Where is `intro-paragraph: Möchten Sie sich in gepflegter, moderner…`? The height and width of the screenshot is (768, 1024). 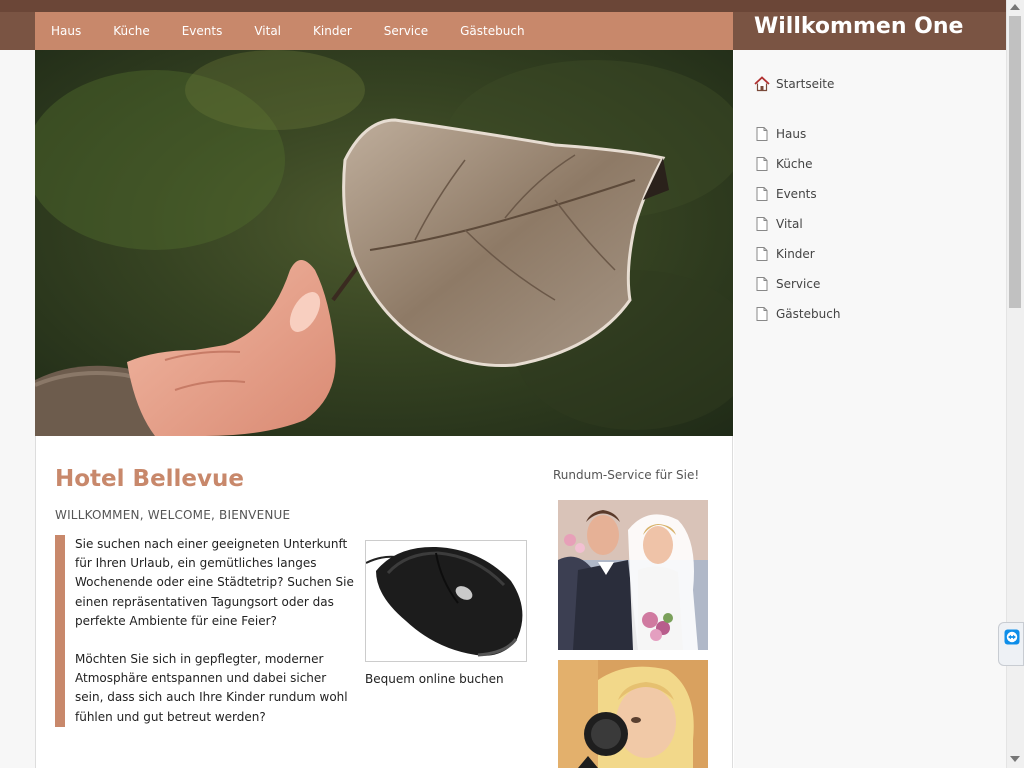
intro-paragraph: Möchten Sie sich in gepflegter, moderner… is located at coordinates (211, 688).